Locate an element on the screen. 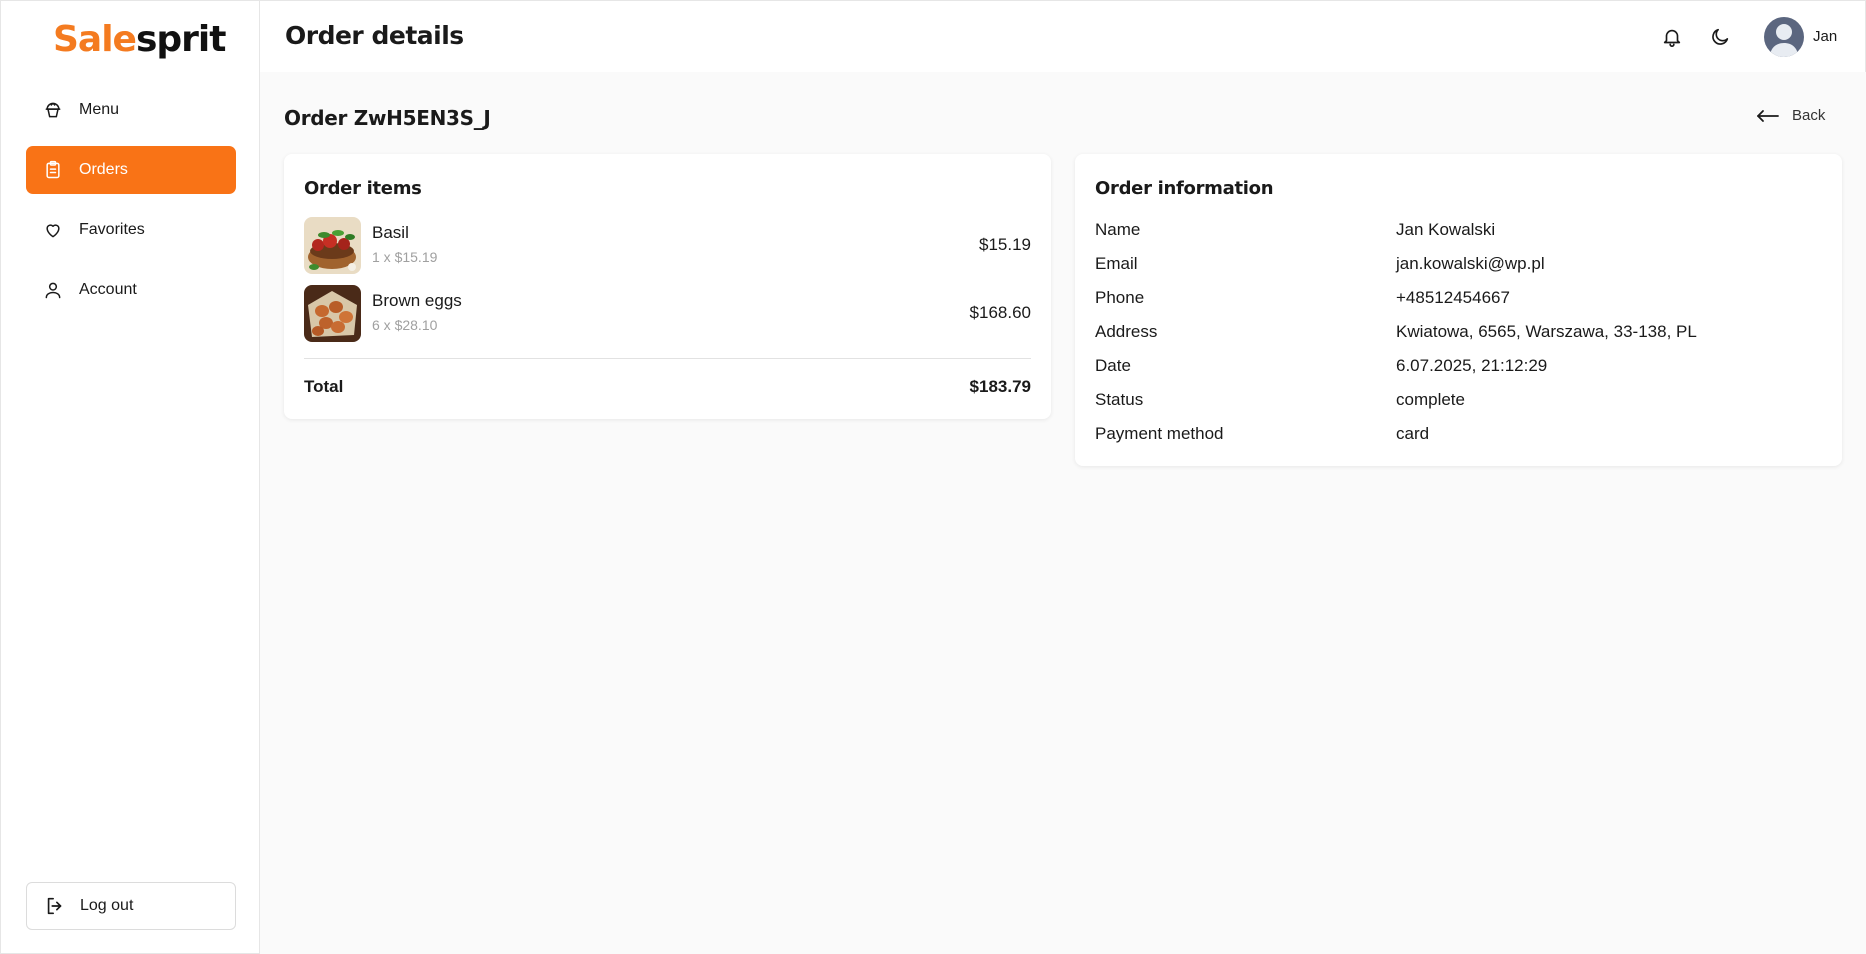  info-label: Name is located at coordinates (1118, 229).